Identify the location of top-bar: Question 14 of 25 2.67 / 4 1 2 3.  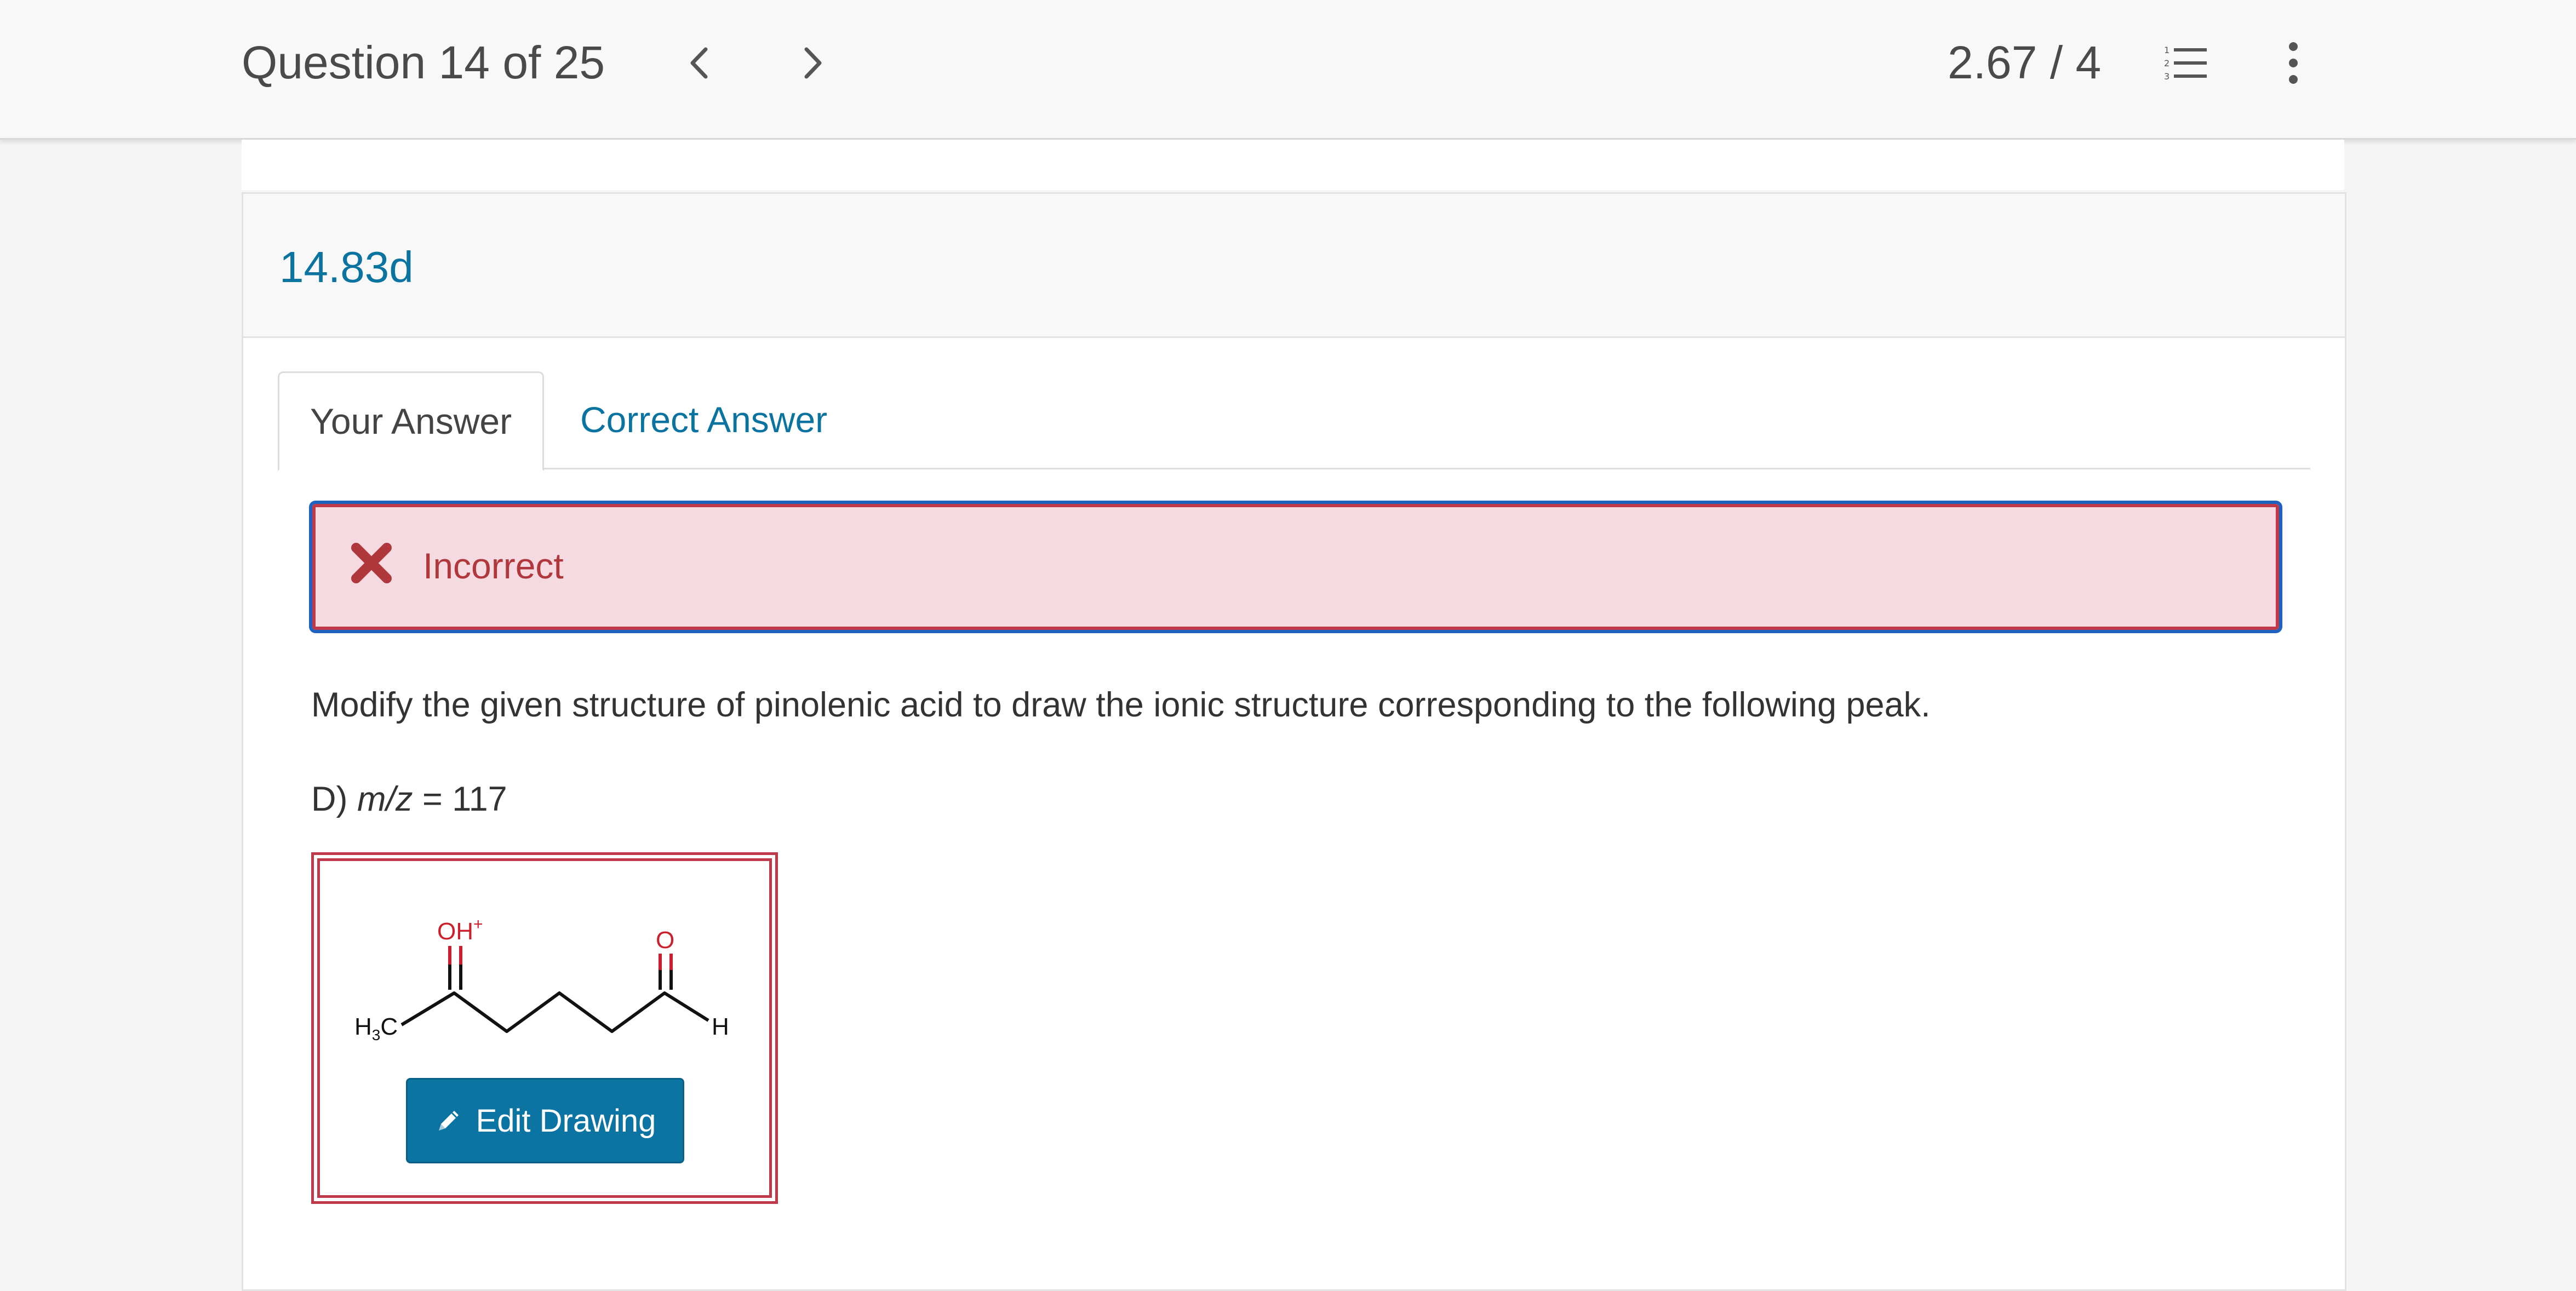
(1288, 70).